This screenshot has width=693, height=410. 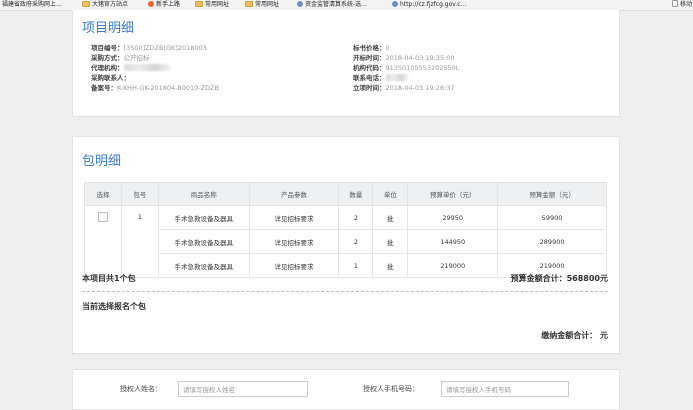 What do you see at coordinates (346, 389) in the screenshot?
I see `authorizer-panel: 授权人姓名： 请填写授权人姓名 授权人手机号码： 请填写授权人手机号码` at bounding box center [346, 389].